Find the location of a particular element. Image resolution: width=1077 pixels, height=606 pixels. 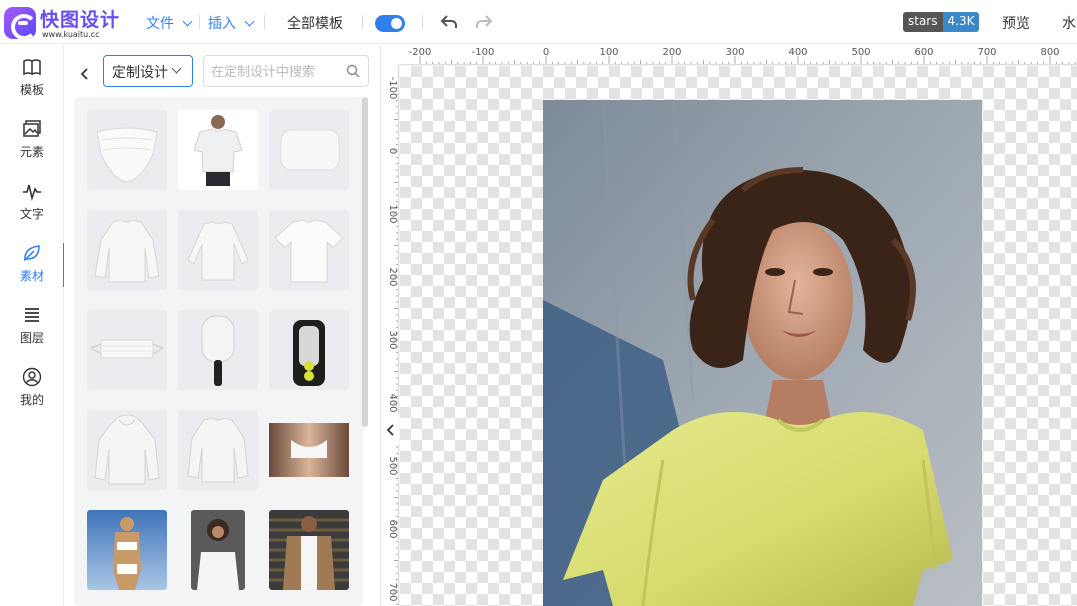

material-thumb-face-mask is located at coordinates (127, 150).